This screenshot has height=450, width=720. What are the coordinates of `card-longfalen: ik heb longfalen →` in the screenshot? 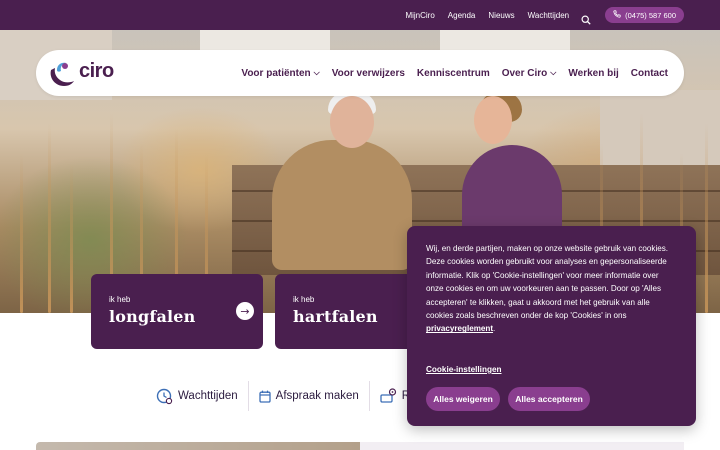 It's located at (177, 311).